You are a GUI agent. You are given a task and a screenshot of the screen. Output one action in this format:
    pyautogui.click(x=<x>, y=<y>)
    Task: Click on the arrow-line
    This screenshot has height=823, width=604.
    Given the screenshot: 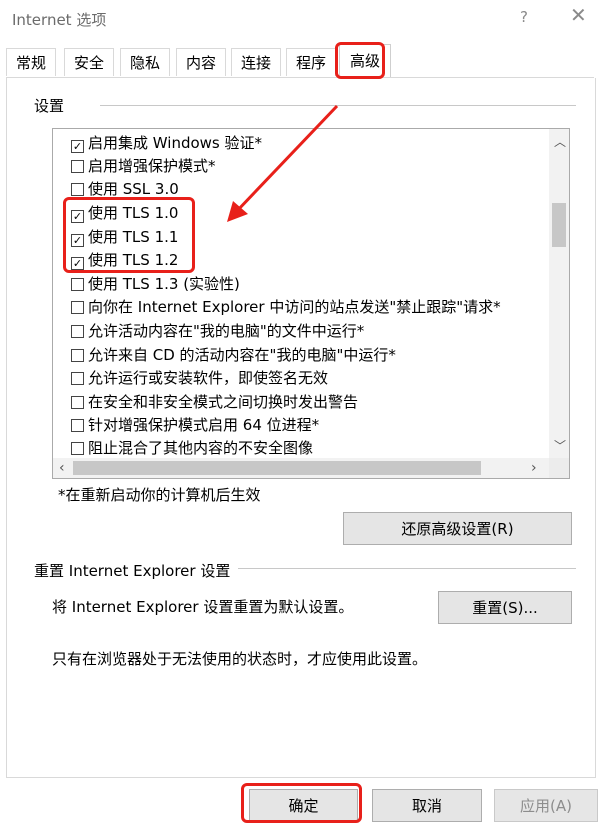 What is the action you would take?
    pyautogui.click(x=286, y=159)
    